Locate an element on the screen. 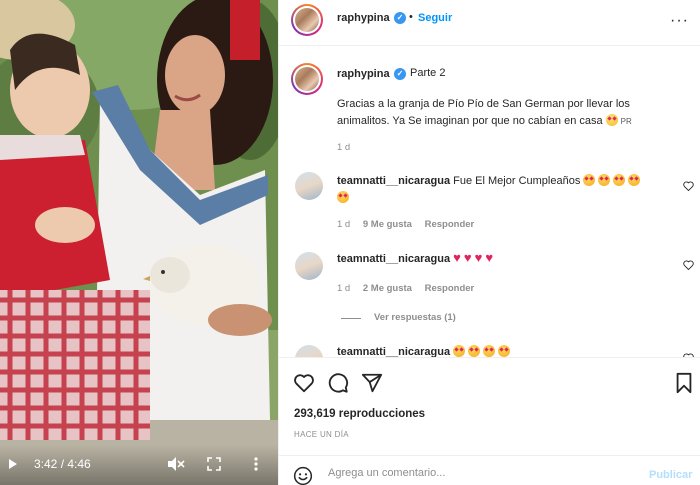 The width and height of the screenshot is (700, 485). follow-button: Seguir is located at coordinates (435, 18).